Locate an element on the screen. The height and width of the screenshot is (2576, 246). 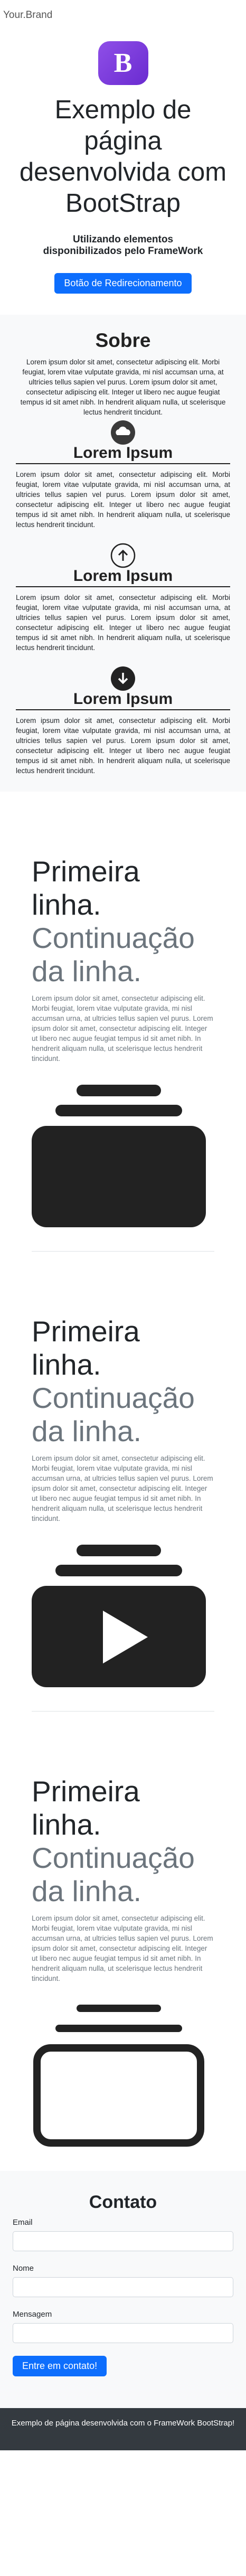
upload-circle-icon is located at coordinates (123, 555).